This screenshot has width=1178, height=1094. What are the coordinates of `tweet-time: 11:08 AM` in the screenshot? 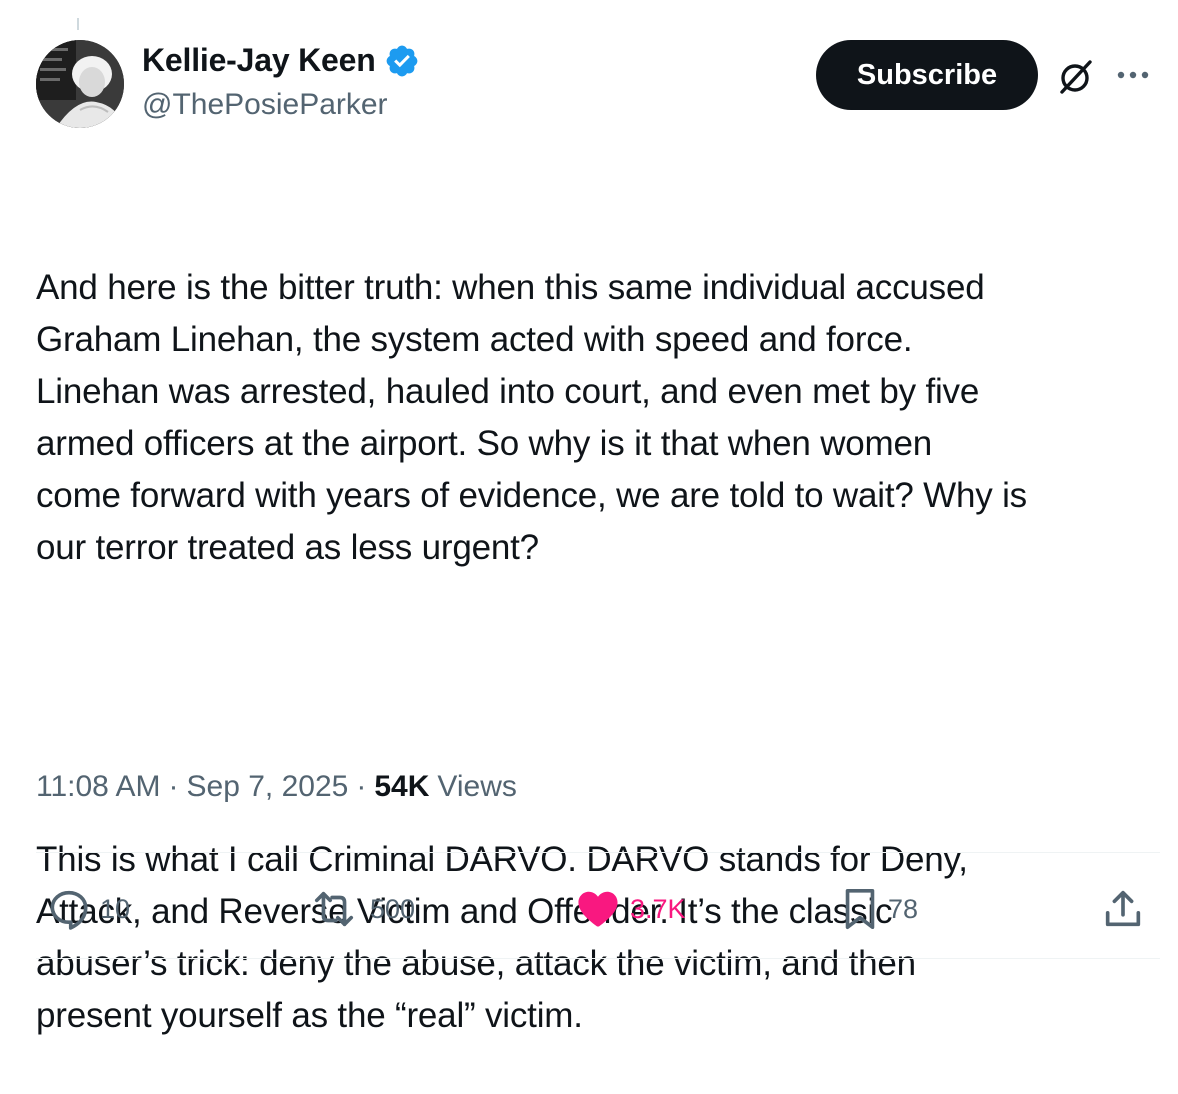 It's located at (98, 787).